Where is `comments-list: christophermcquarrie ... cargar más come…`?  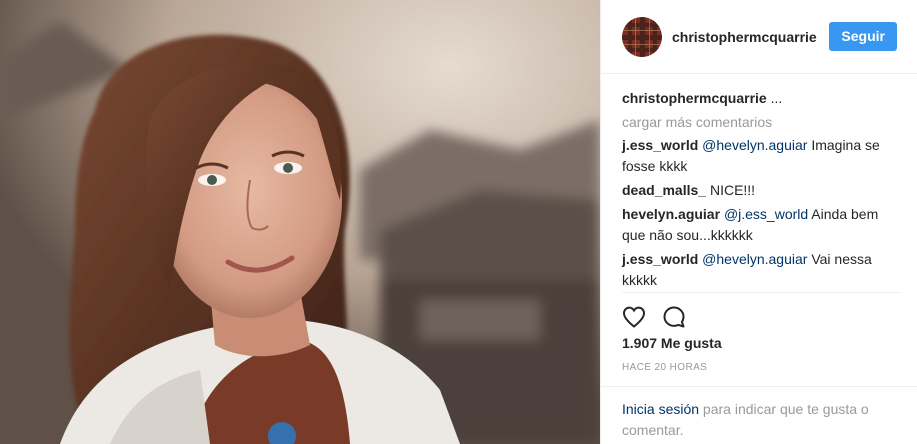
comments-list: christophermcquarrie ... cargar más come… is located at coordinates (761, 191).